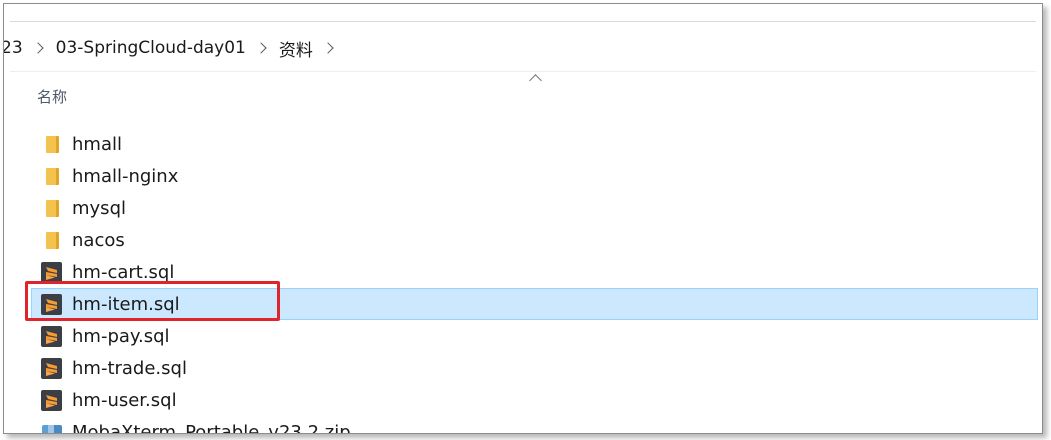  I want to click on breadcrumb-item-current: 资料, so click(296, 48).